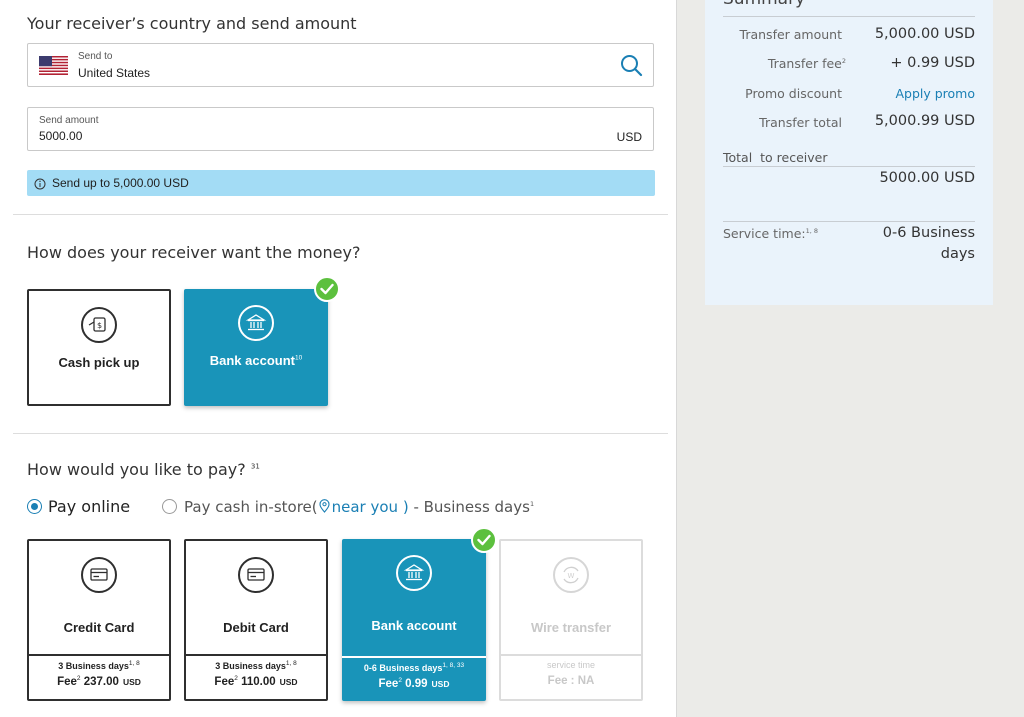 This screenshot has height=717, width=1024. Describe the element at coordinates (631, 68) in the screenshot. I see `search-icon` at that location.